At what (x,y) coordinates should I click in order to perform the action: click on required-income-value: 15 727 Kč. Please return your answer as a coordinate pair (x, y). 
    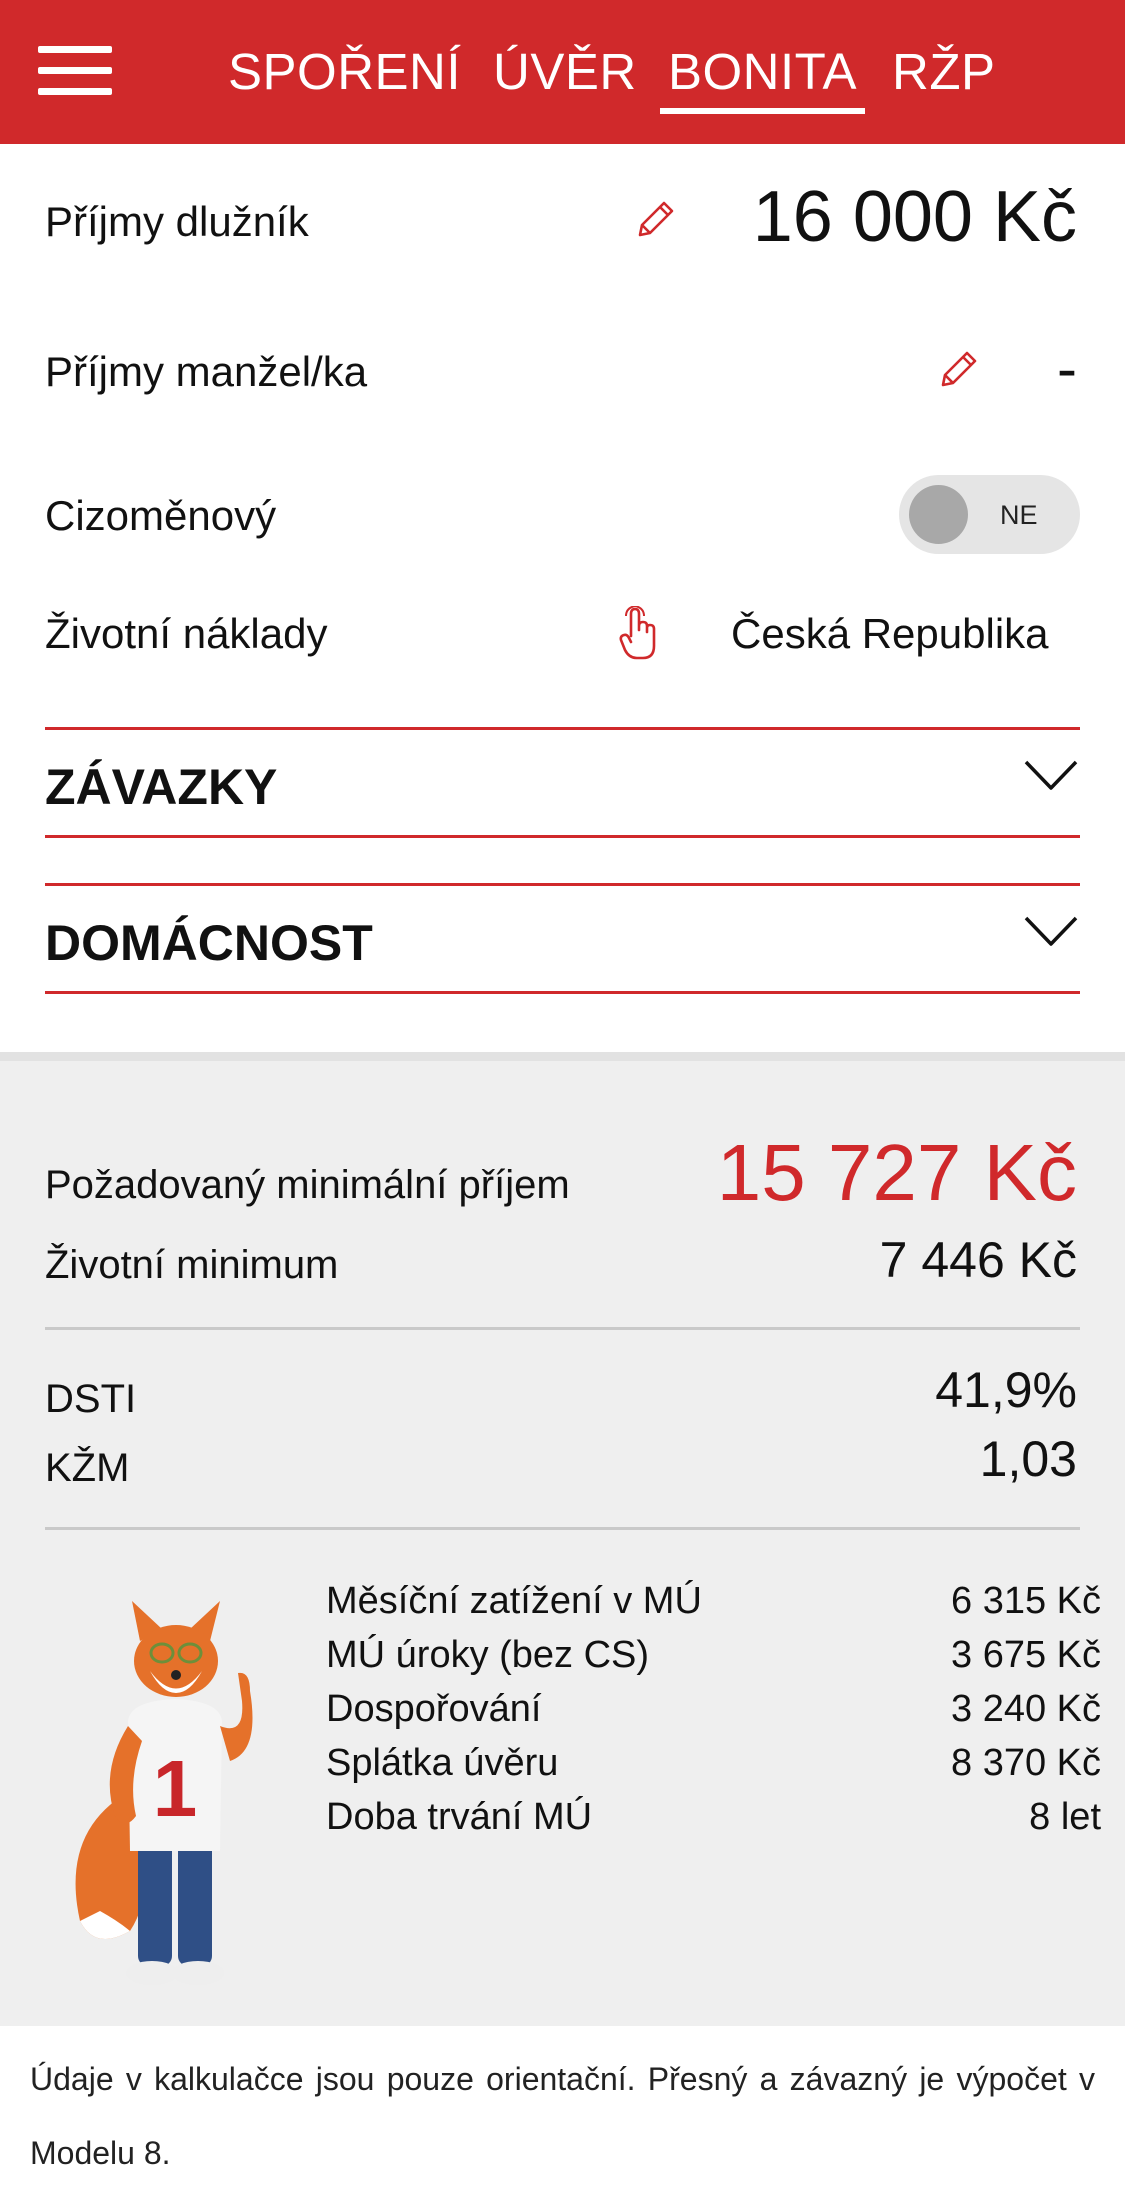
    Looking at the image, I should click on (896, 1172).